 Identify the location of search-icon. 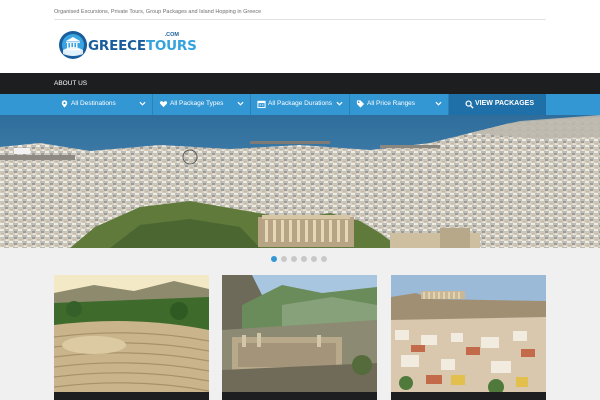
(469, 104).